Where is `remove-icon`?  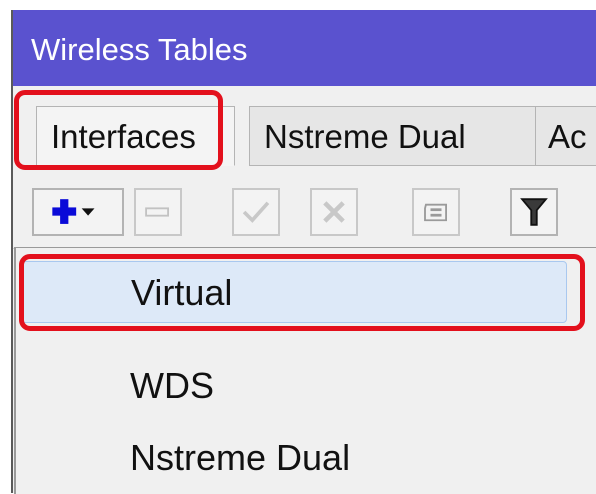 remove-icon is located at coordinates (157, 212).